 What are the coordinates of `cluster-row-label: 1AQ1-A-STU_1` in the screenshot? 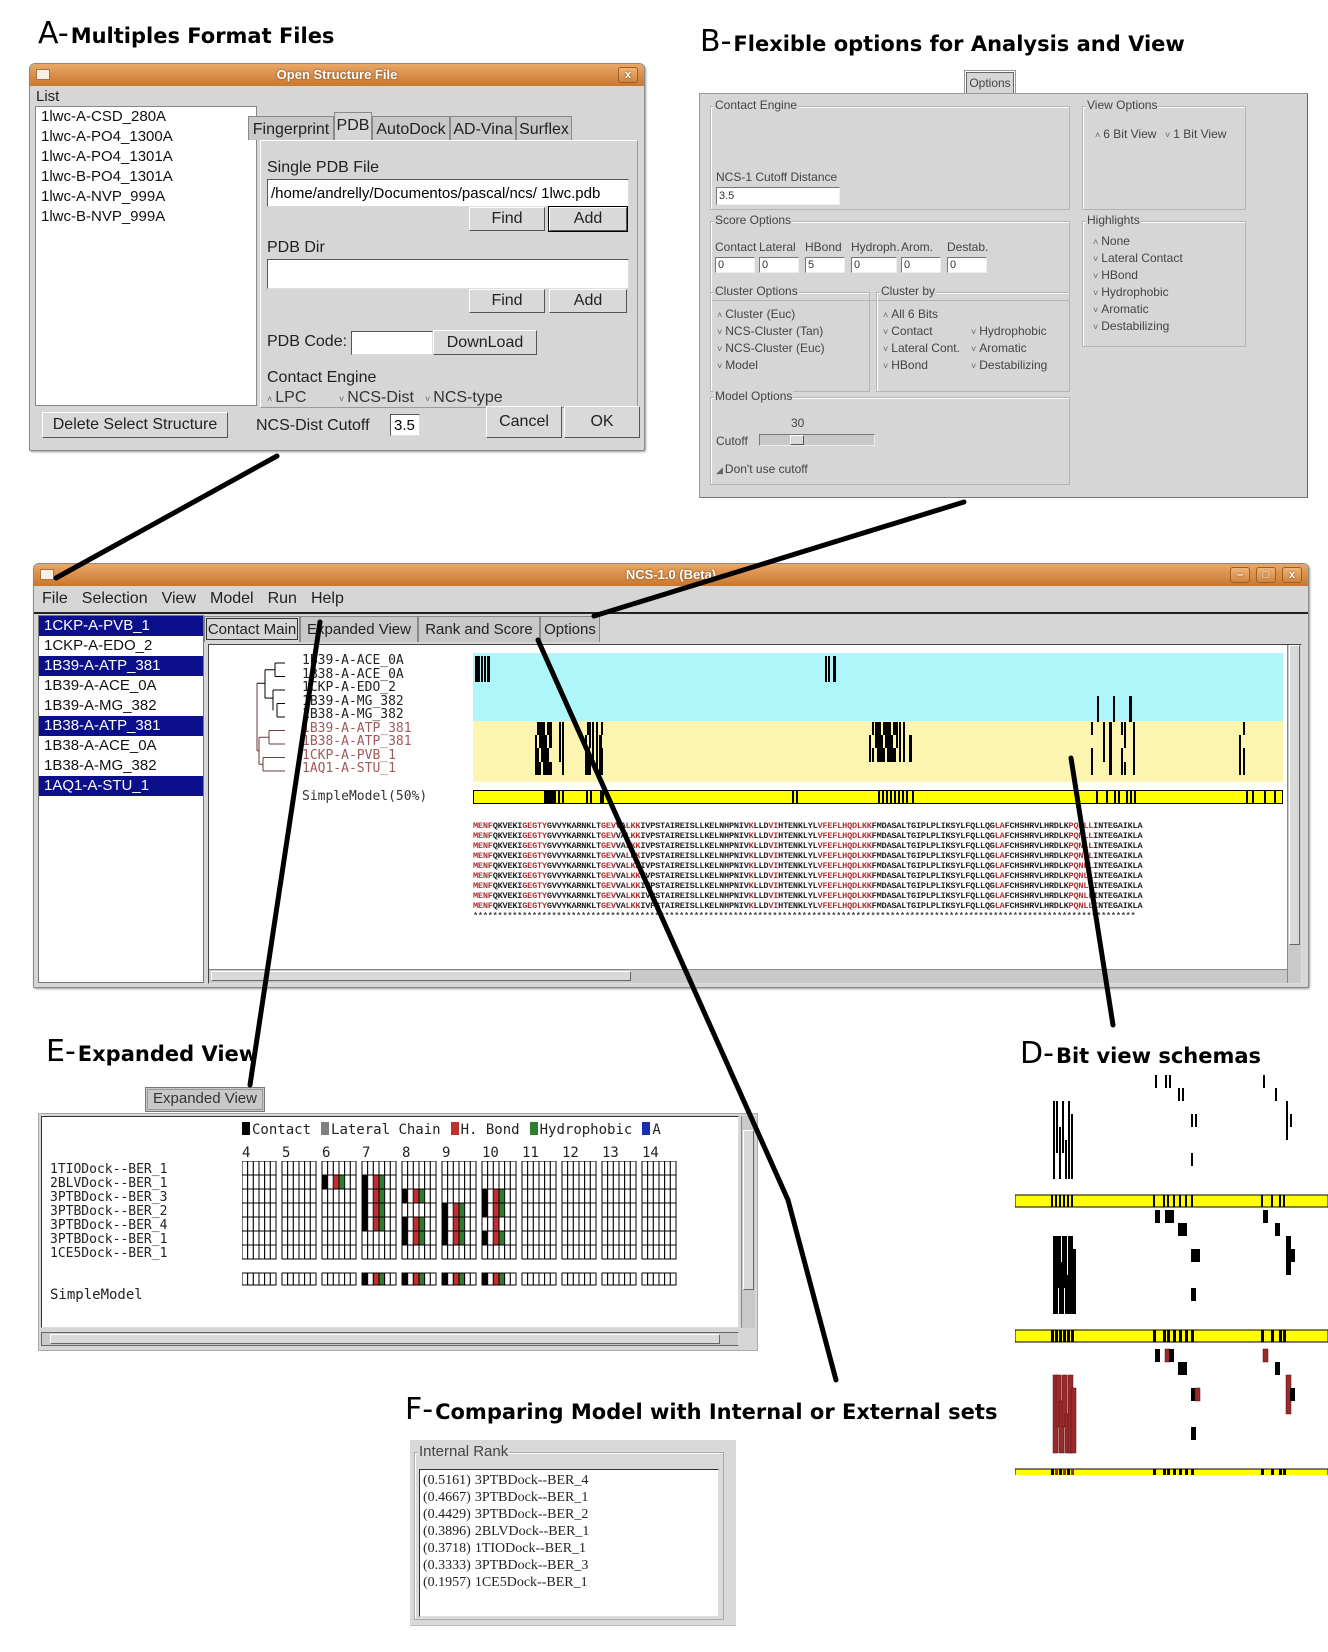 It's located at (357, 769).